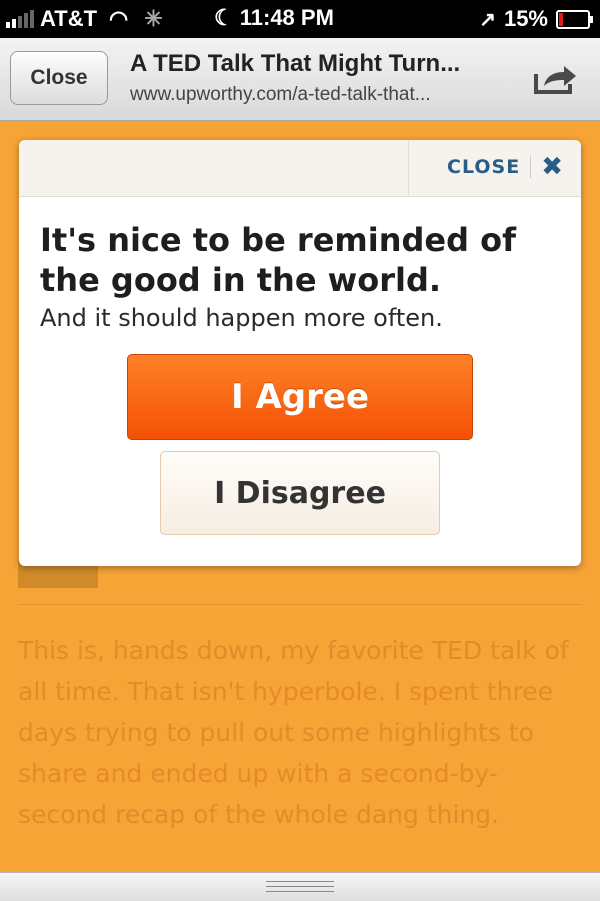 Image resolution: width=600 pixels, height=901 pixels. I want to click on disagree-button: I Disagree, so click(300, 493).